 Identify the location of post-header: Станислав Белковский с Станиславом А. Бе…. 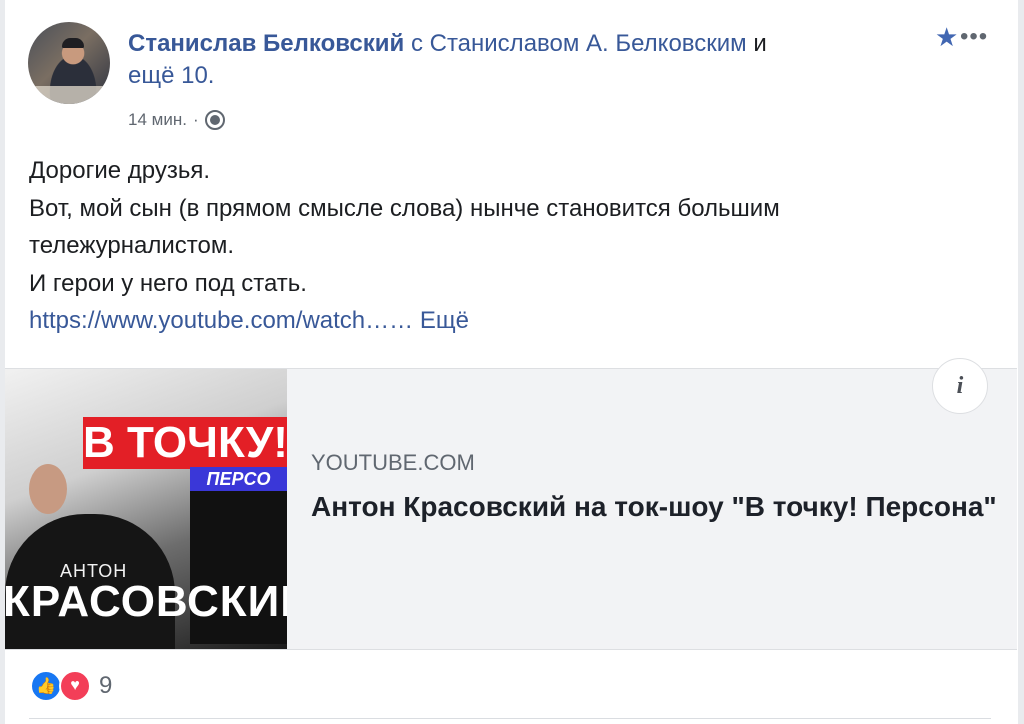
(518, 60).